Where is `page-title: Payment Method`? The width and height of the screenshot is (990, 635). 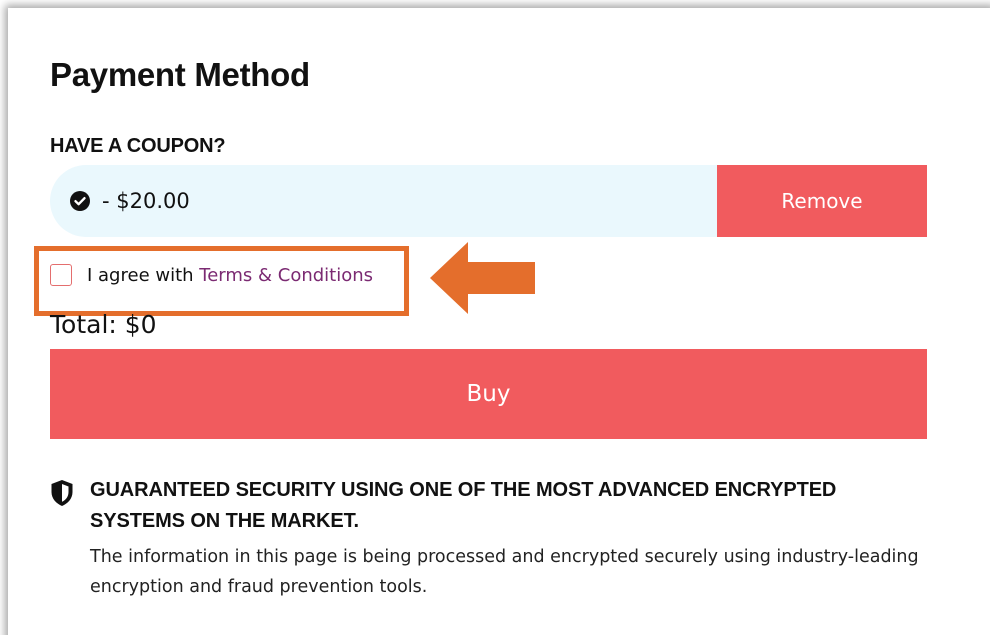
page-title: Payment Method is located at coordinates (180, 74).